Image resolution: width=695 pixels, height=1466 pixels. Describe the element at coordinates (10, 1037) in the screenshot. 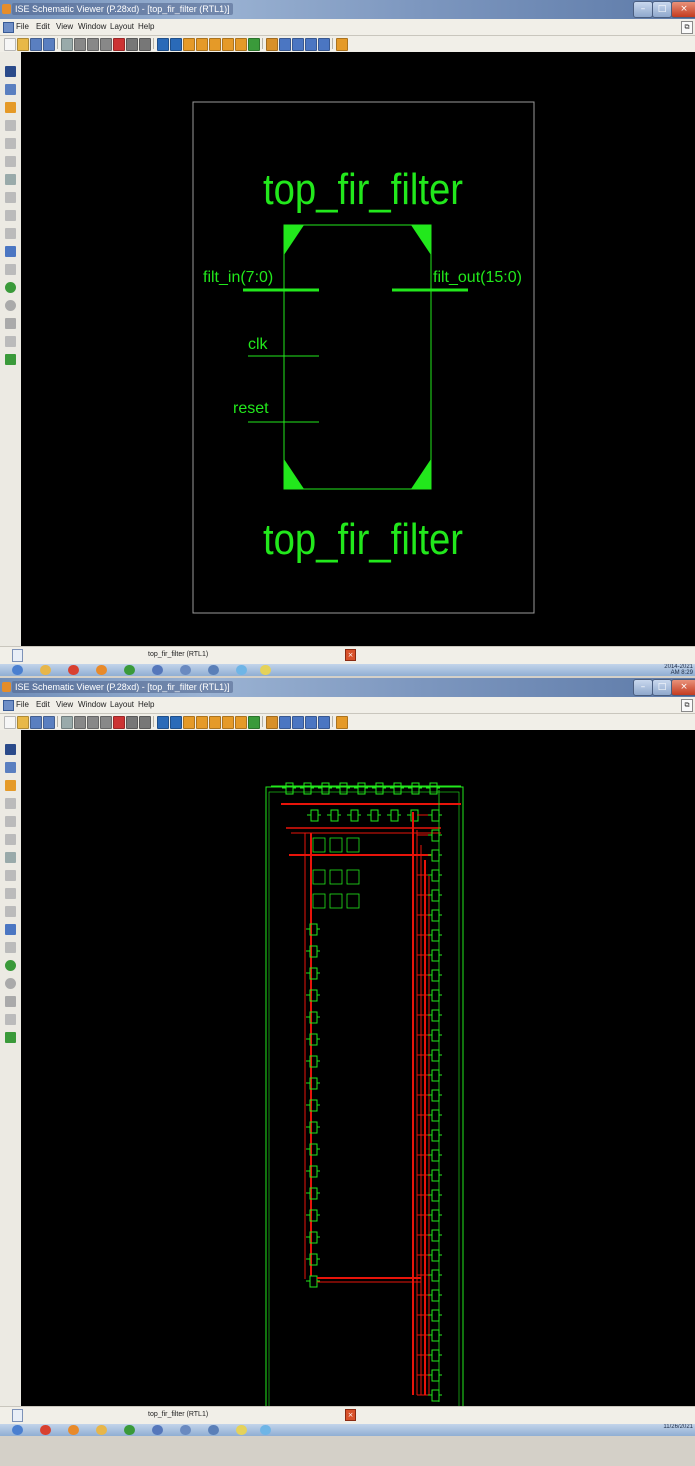

I see `green-shield-icon` at that location.